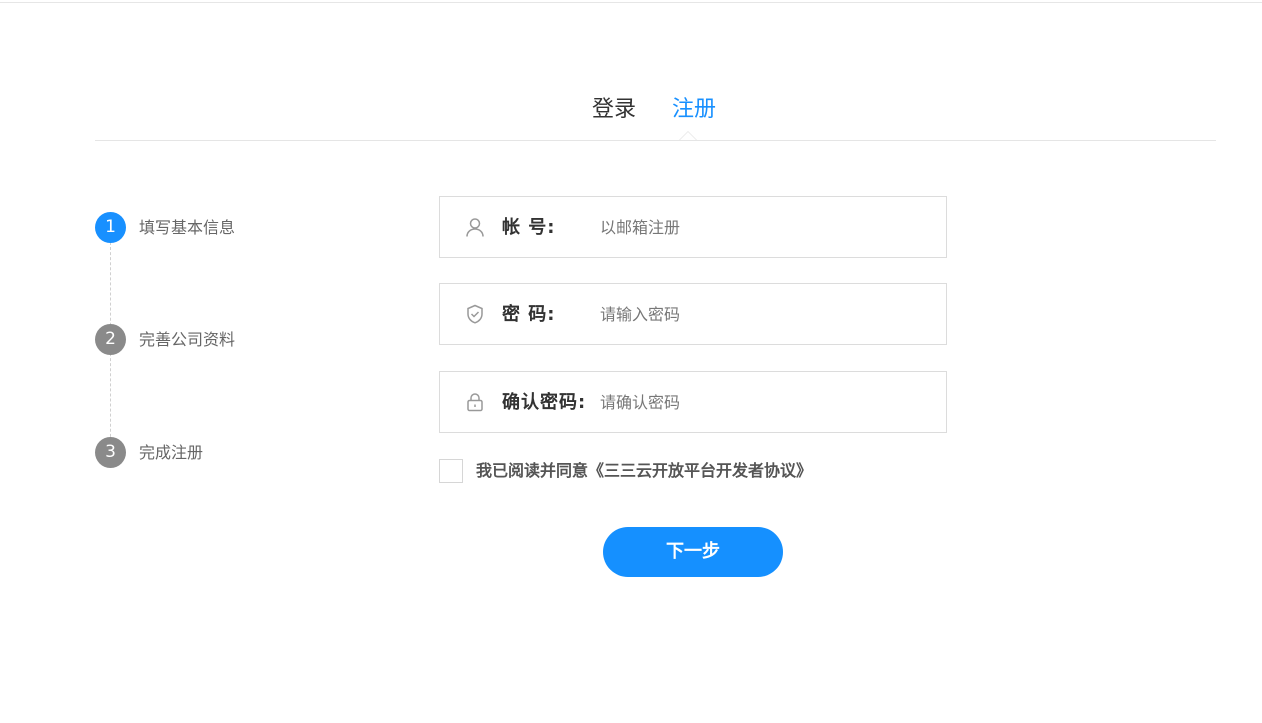 This screenshot has height=723, width=1262. What do you see at coordinates (110, 452) in the screenshot?
I see `step-number: 3` at bounding box center [110, 452].